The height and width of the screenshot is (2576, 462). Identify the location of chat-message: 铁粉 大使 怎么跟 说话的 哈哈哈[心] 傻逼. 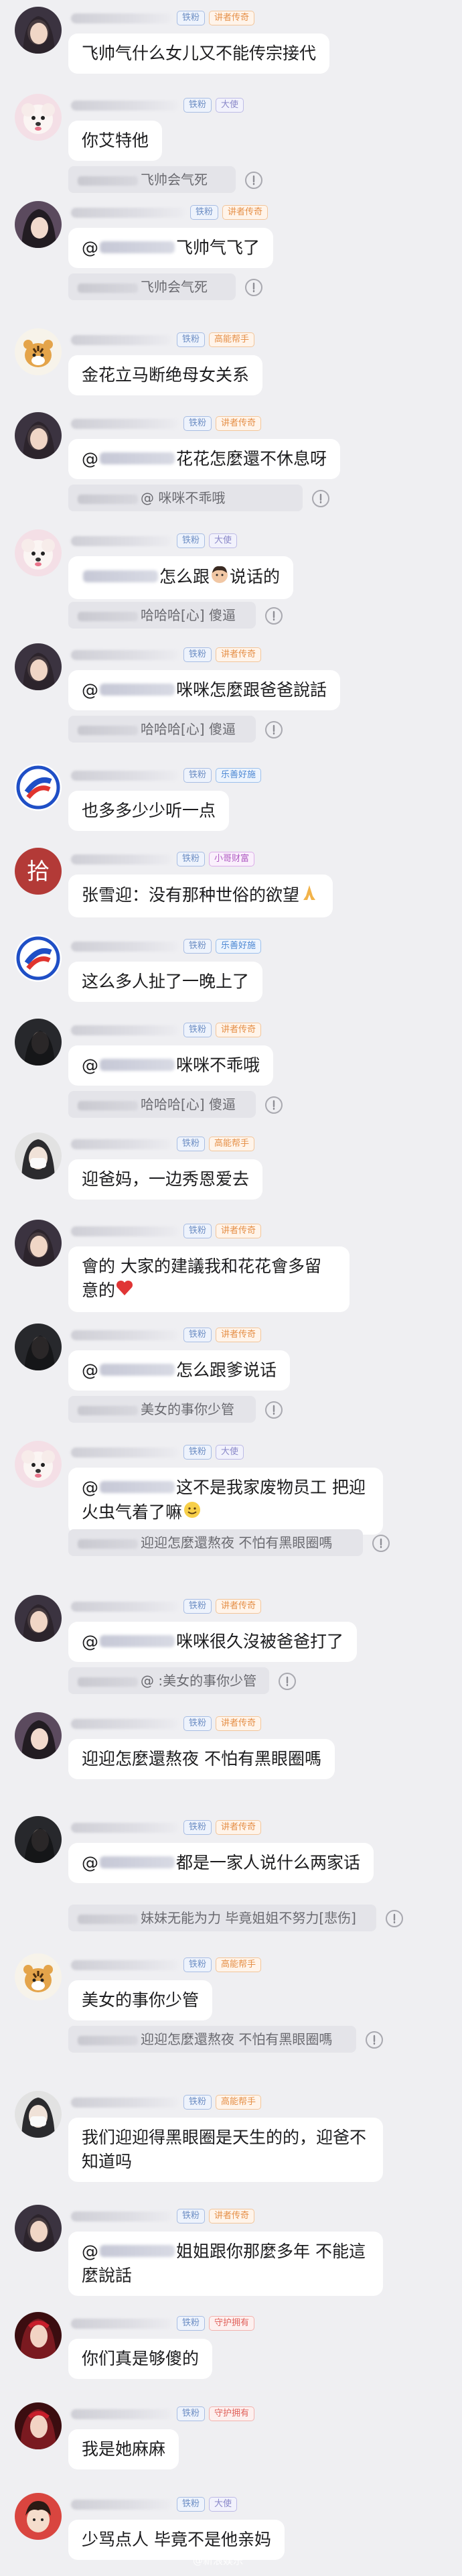
(231, 579).